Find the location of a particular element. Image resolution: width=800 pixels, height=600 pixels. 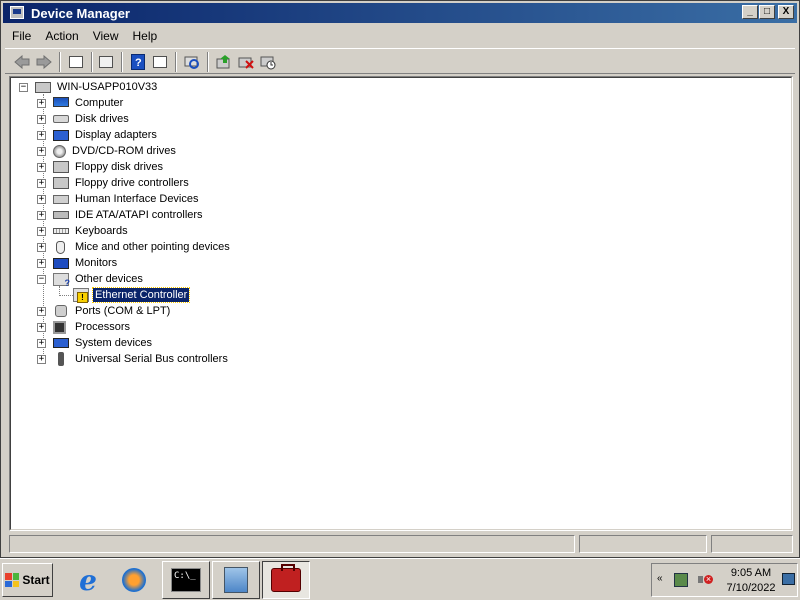

forward-icon is located at coordinates (44, 62).